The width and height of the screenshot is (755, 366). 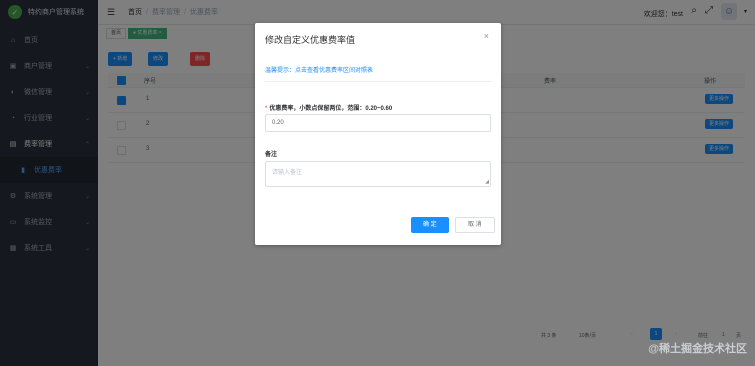 What do you see at coordinates (430, 225) in the screenshot?
I see `confirm-button: 确 定` at bounding box center [430, 225].